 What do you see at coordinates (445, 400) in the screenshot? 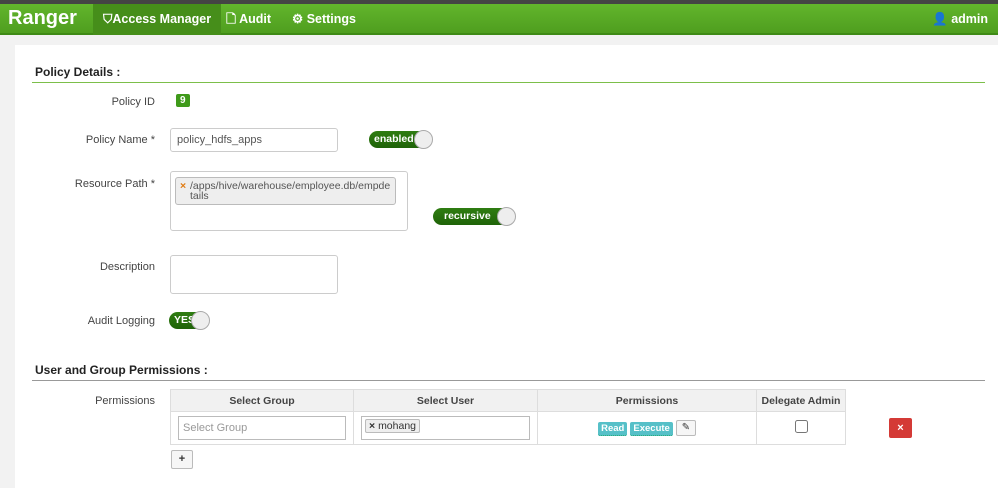
I see `header-select-user: Select User` at bounding box center [445, 400].